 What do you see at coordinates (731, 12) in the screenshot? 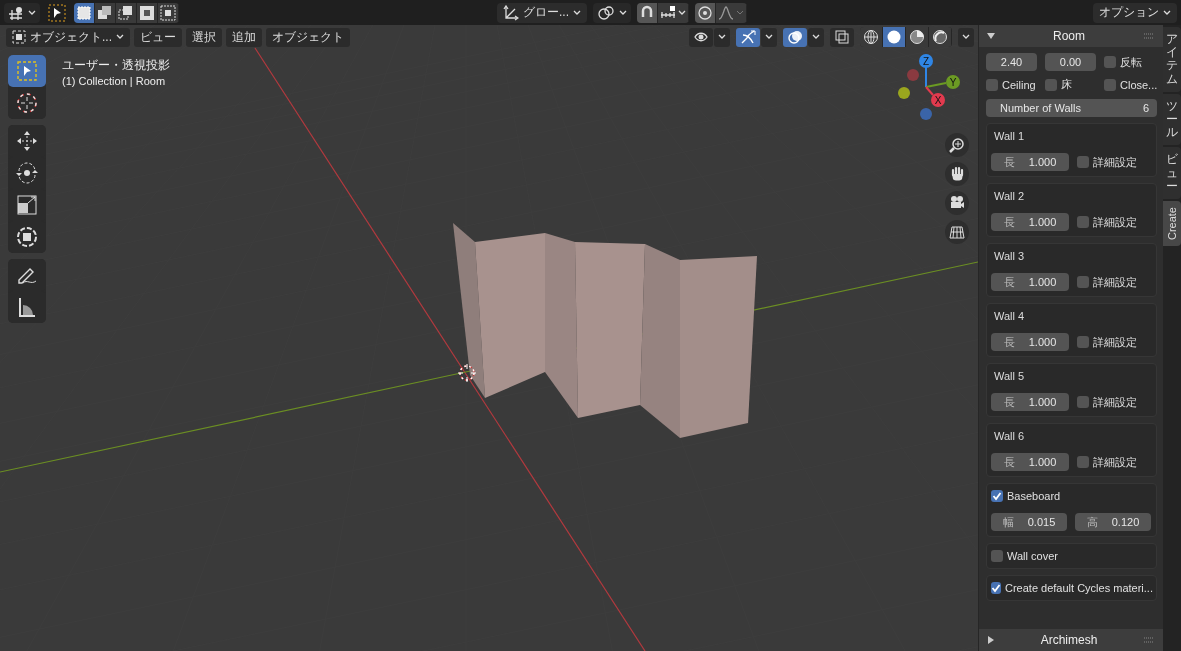
I see `falloff-dropdown` at bounding box center [731, 12].